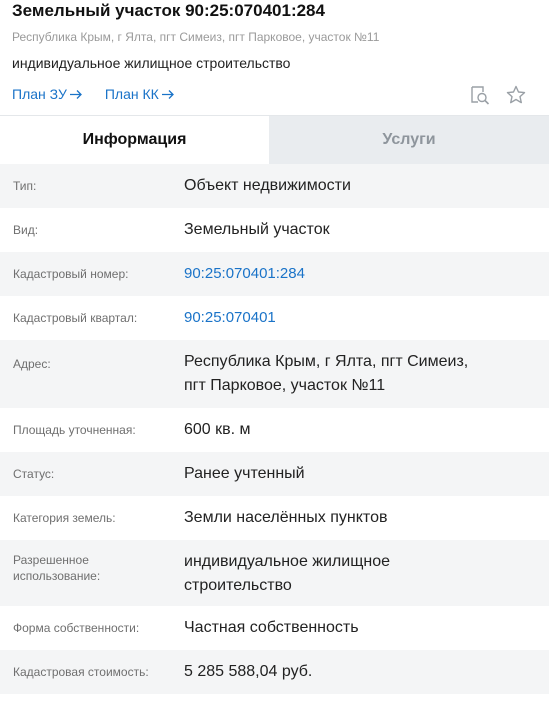 The image size is (549, 703). Describe the element at coordinates (26, 230) in the screenshot. I see `row-label: Вид:` at that location.